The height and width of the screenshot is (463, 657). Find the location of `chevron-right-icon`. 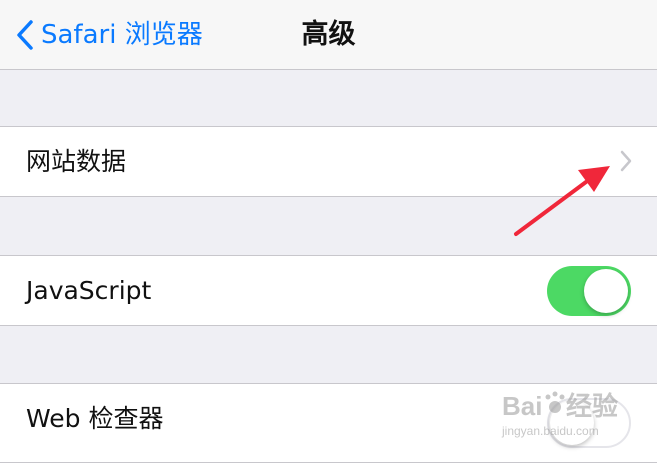

chevron-right-icon is located at coordinates (626, 161).